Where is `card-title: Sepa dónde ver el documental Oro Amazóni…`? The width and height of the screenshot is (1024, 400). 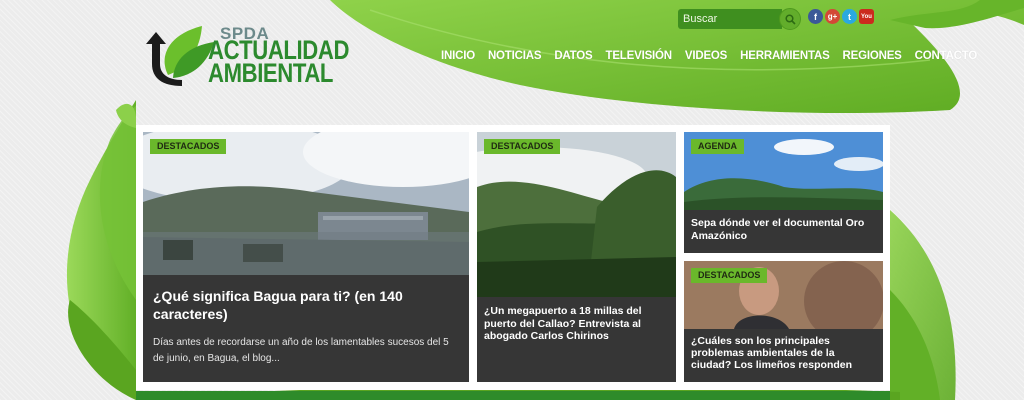 card-title: Sepa dónde ver el documental Oro Amazóni… is located at coordinates (783, 229).